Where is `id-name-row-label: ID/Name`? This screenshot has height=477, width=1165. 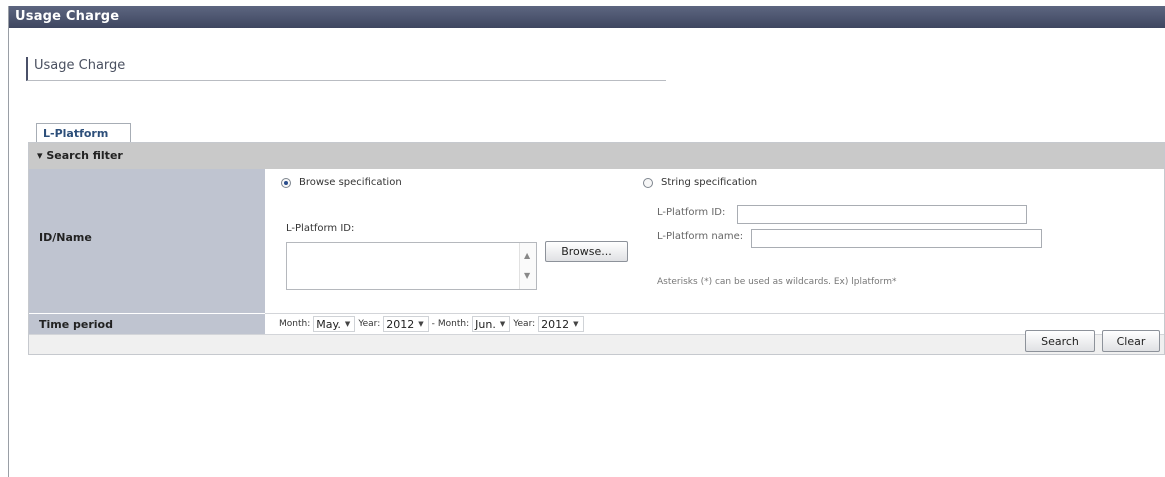
id-name-row-label: ID/Name is located at coordinates (147, 241).